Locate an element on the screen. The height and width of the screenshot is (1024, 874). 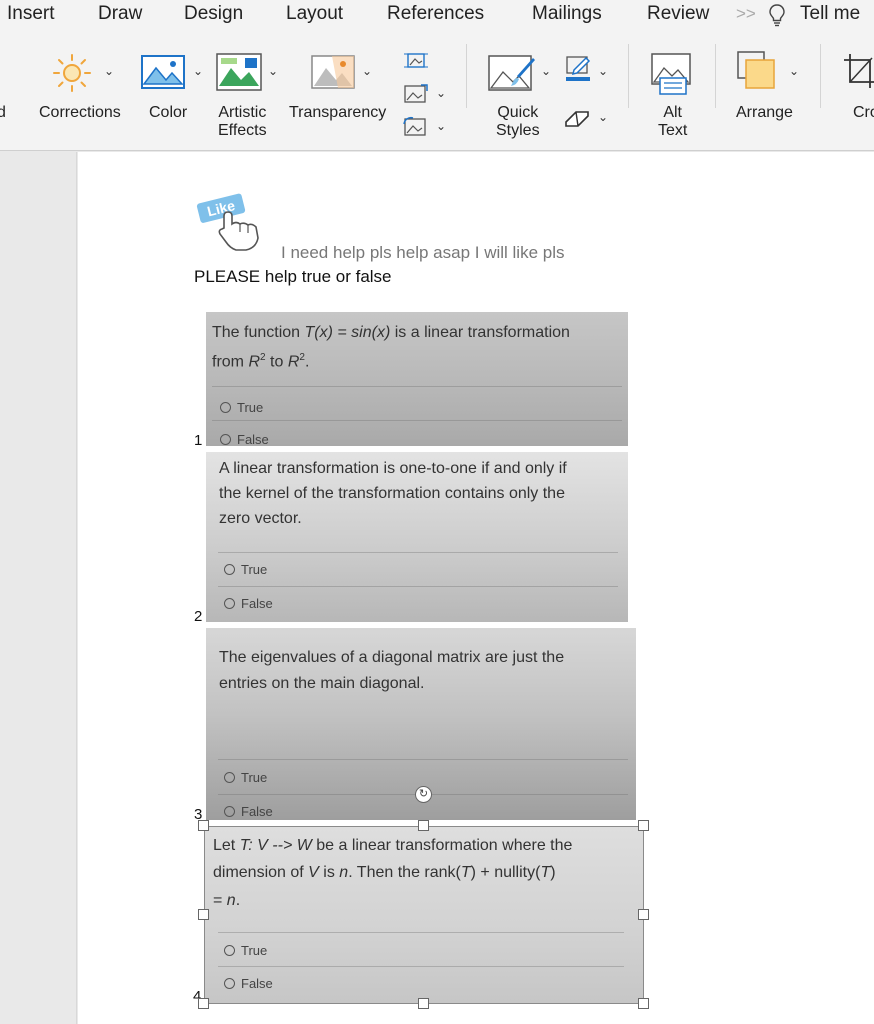
arrange-button-label: Arrange is located at coordinates (764, 113).